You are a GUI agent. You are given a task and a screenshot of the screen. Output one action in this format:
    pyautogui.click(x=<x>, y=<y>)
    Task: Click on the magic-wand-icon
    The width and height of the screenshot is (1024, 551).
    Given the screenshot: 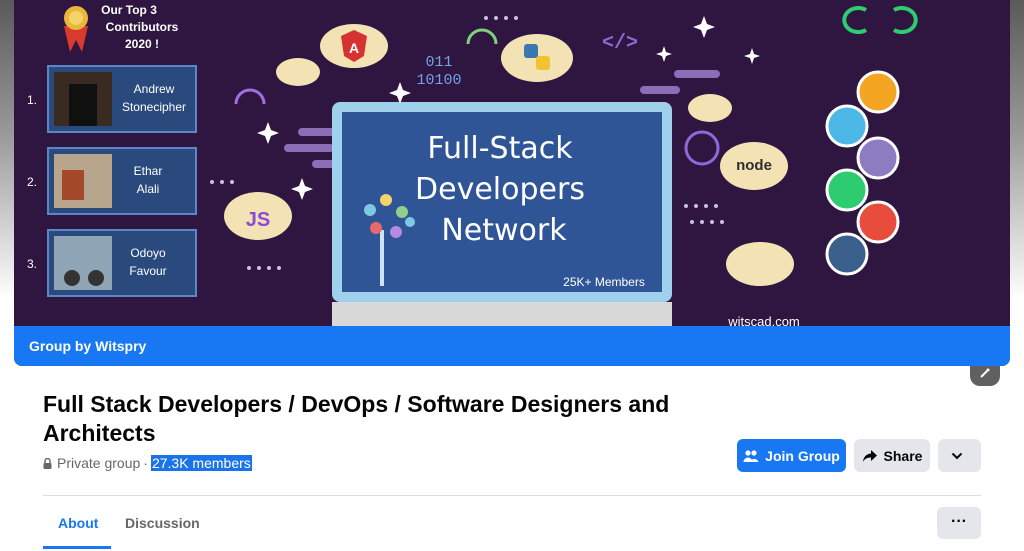 What is the action you would take?
    pyautogui.click(x=985, y=373)
    